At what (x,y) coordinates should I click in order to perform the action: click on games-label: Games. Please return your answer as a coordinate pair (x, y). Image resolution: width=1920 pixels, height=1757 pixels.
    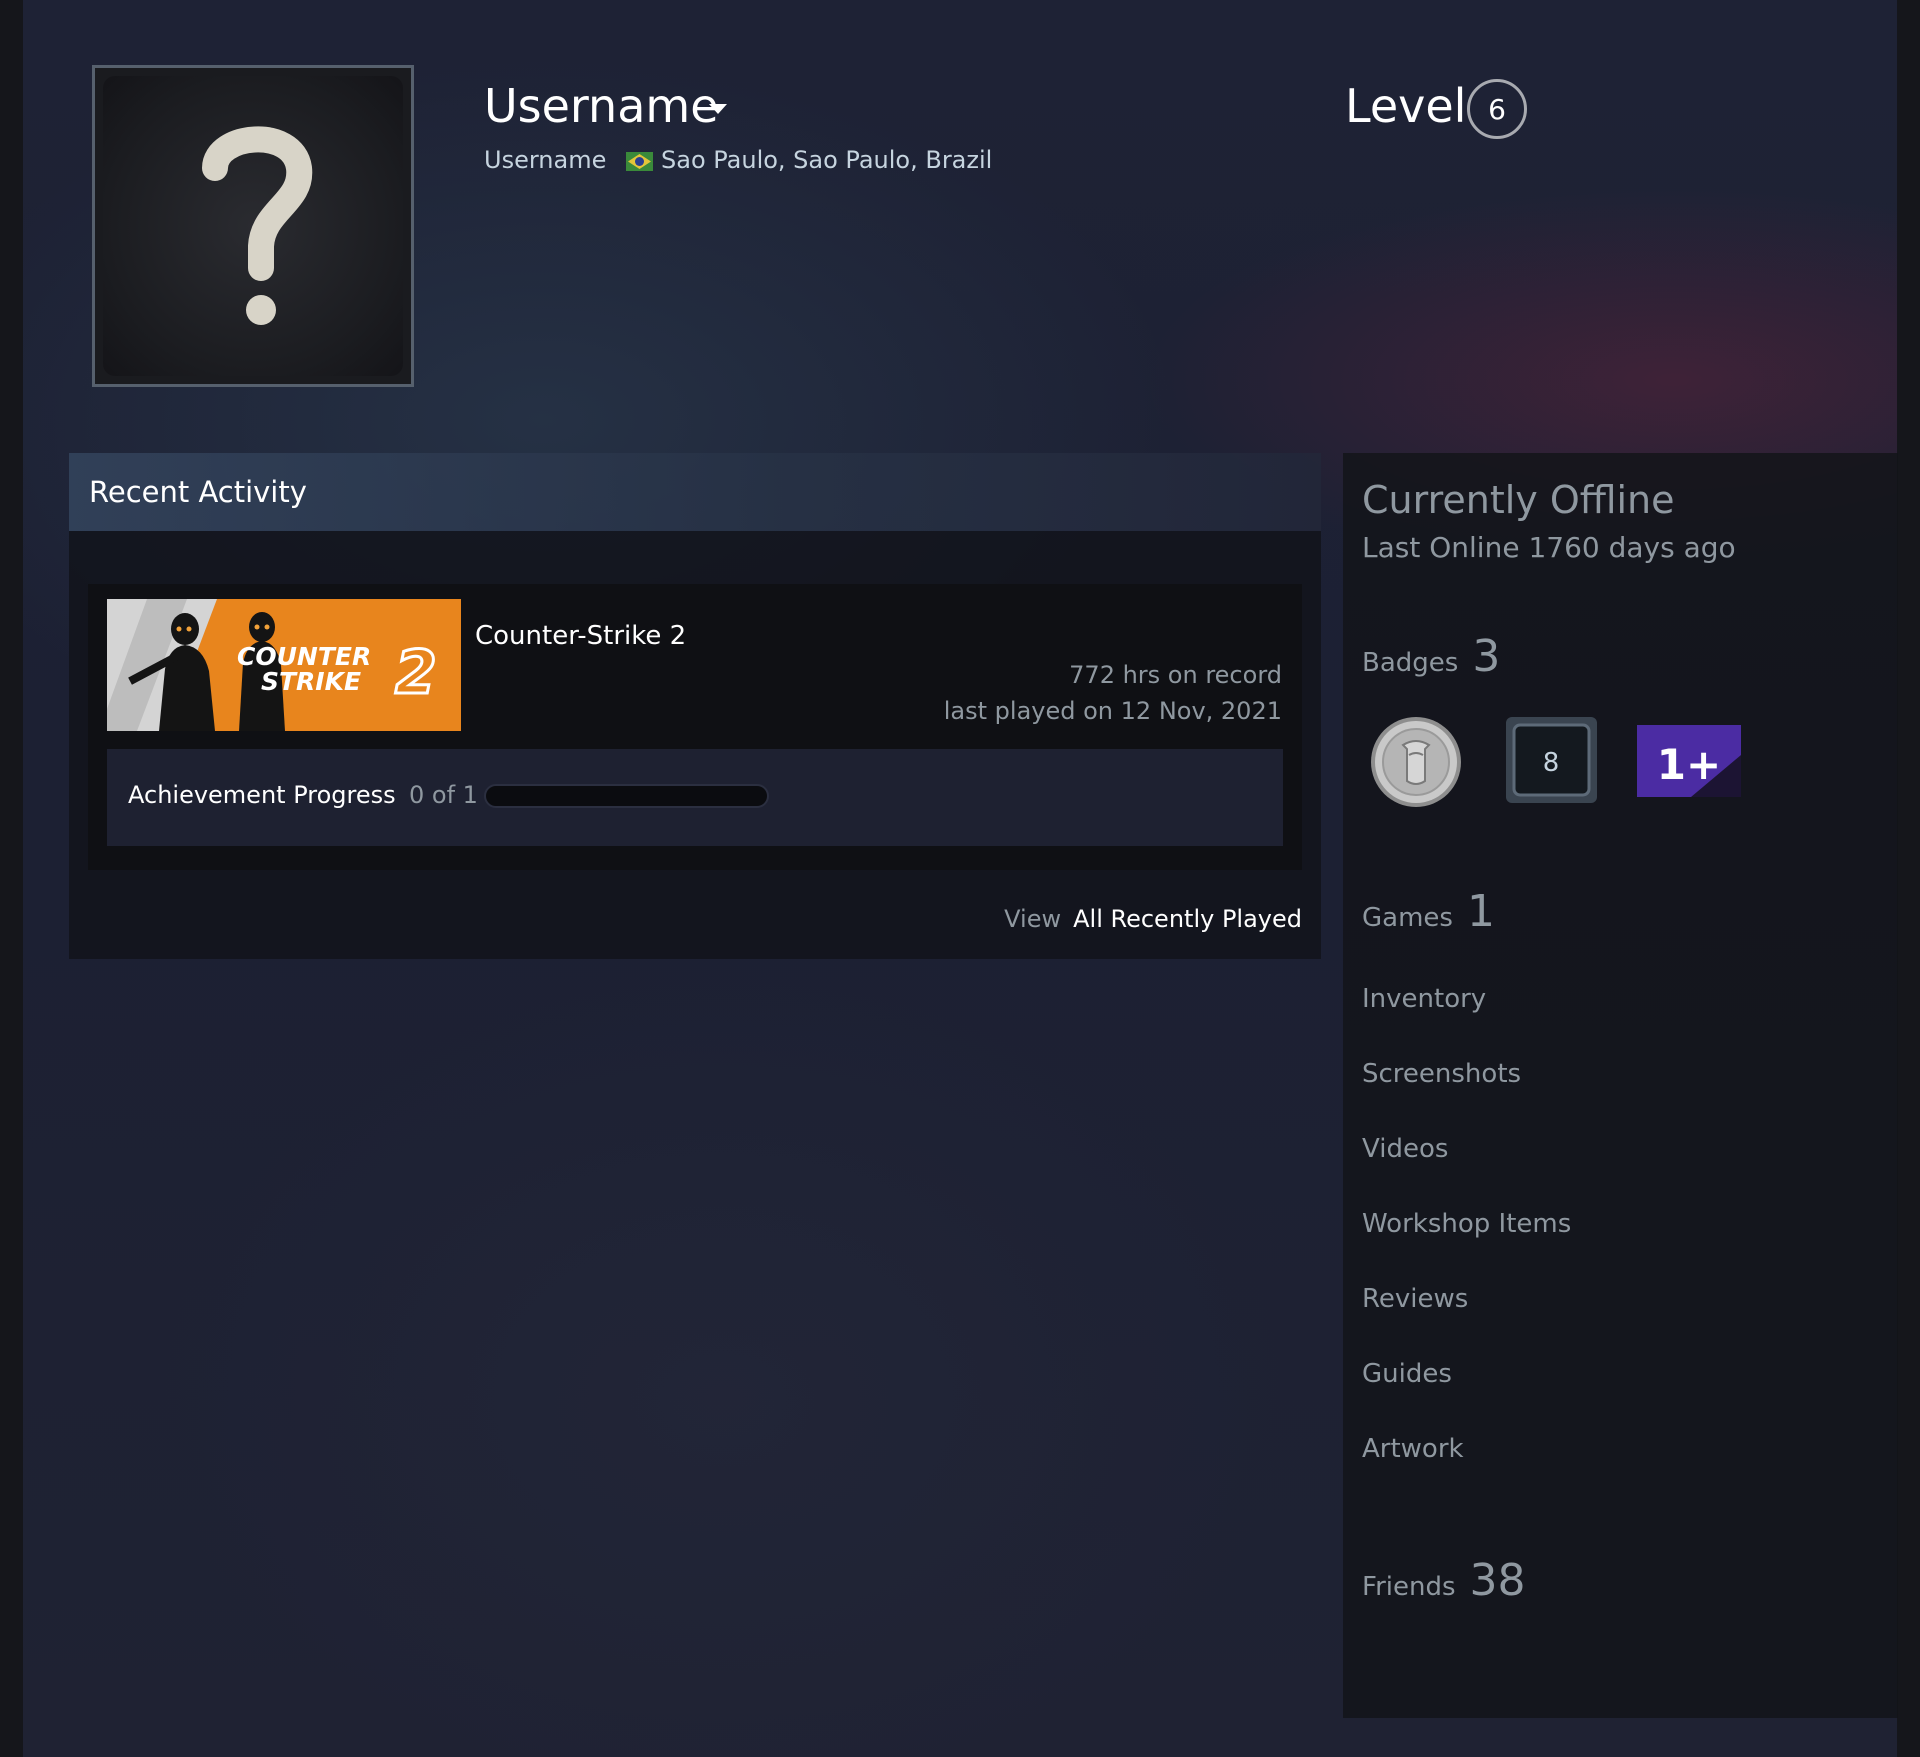
    Looking at the image, I should click on (1407, 918).